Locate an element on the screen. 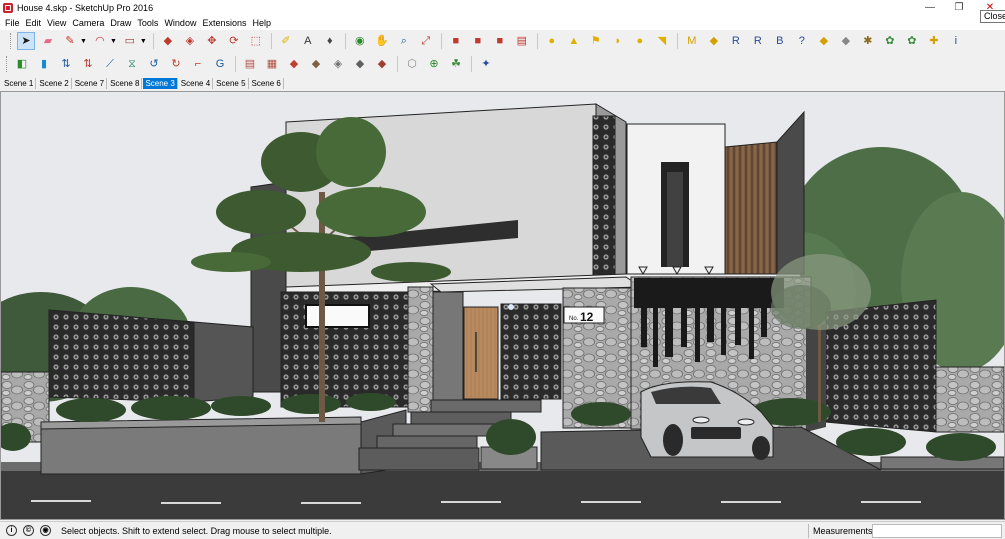  follow-me-icon: ◈ is located at coordinates (190, 41).